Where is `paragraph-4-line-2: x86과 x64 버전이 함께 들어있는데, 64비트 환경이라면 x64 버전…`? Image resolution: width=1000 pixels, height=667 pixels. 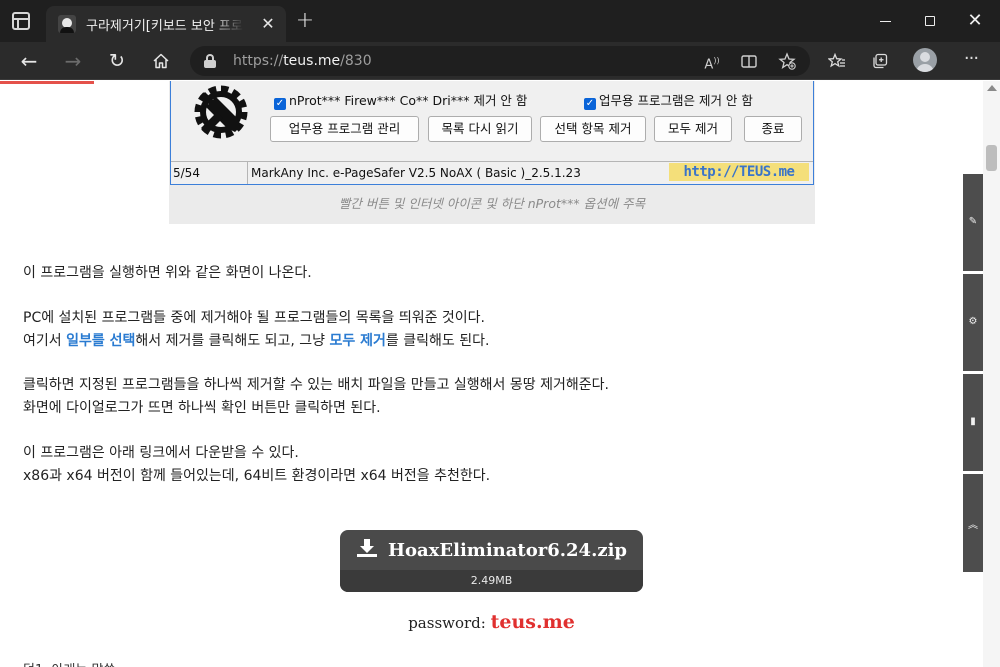
paragraph-4-line-2: x86과 x64 버전이 함께 들어있는데, 64비트 환경이라면 x64 버전… is located at coordinates (257, 475).